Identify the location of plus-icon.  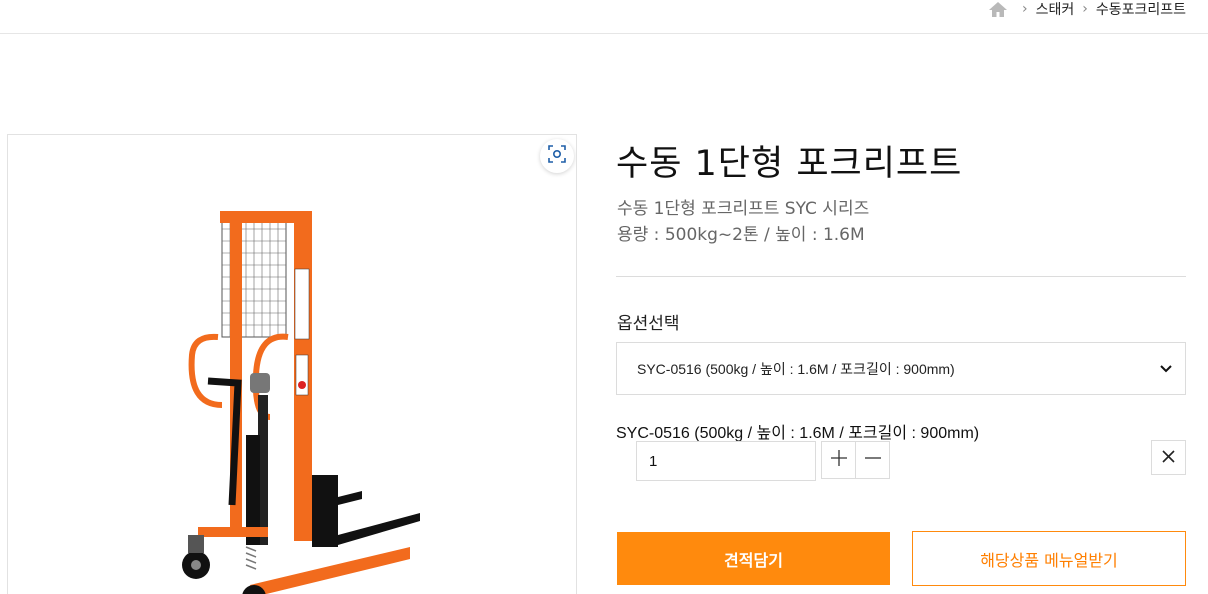
(839, 460).